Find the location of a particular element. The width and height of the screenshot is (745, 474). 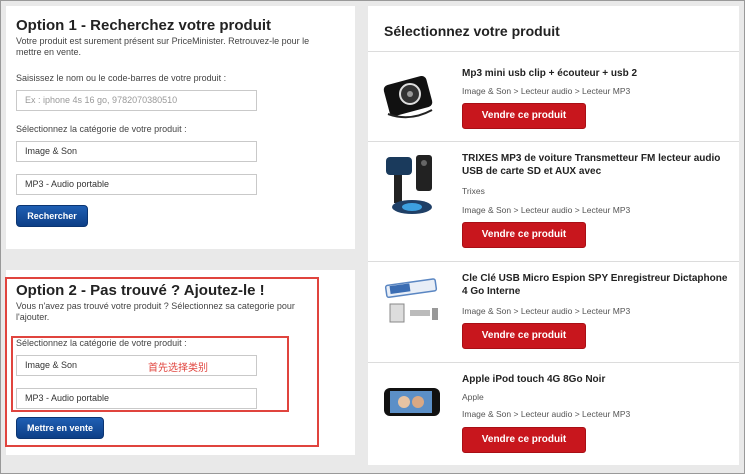

option1-title: Option 1 - Recherchez votre produit is located at coordinates (144, 25).